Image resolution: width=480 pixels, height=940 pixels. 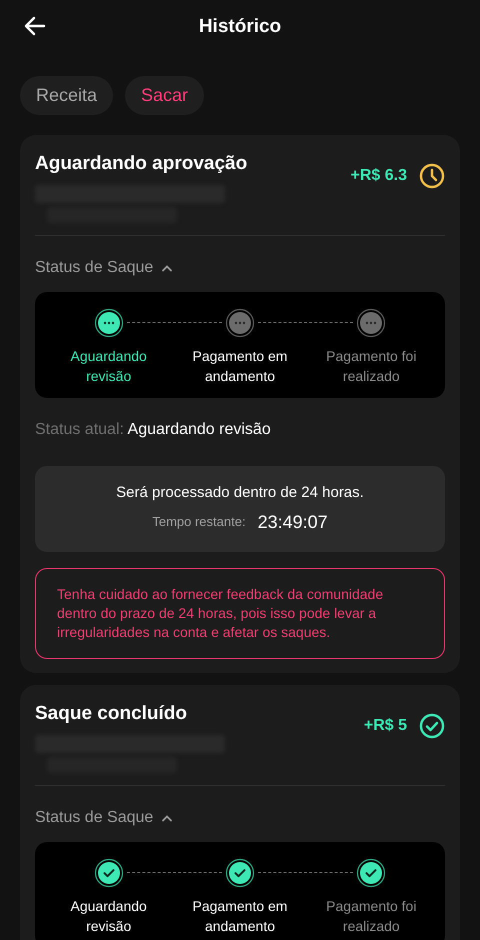 I want to click on back-arrow-icon, so click(x=35, y=26).